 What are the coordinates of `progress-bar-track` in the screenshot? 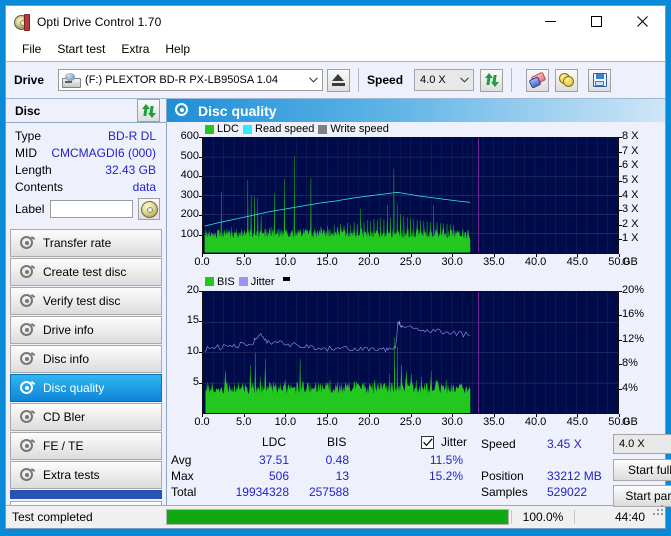 It's located at (337, 517).